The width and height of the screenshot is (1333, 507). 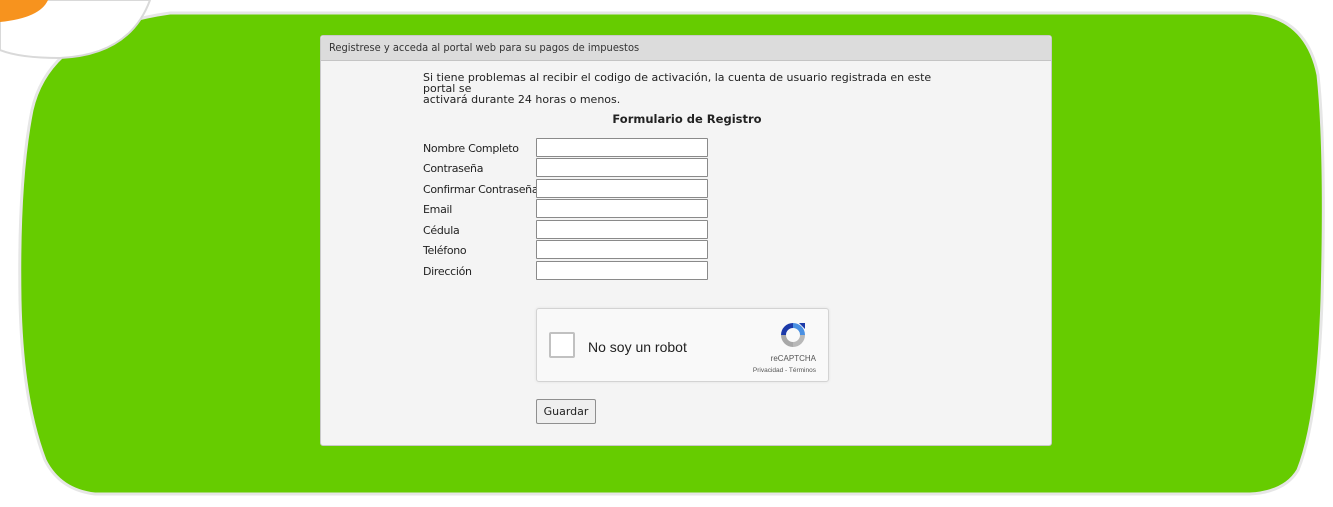 What do you see at coordinates (622, 270) in the screenshot?
I see `direccion-input` at bounding box center [622, 270].